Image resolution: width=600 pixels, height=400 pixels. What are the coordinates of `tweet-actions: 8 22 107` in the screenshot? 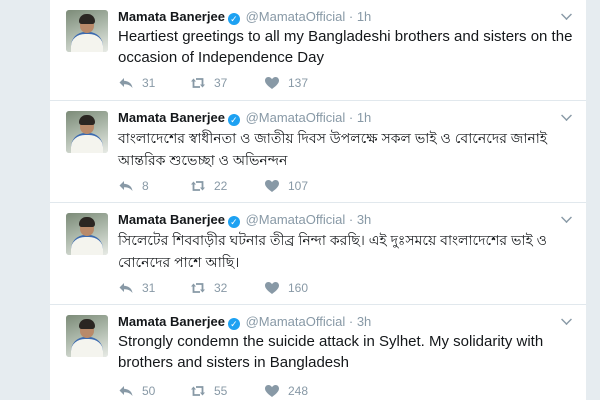 It's located at (268, 186).